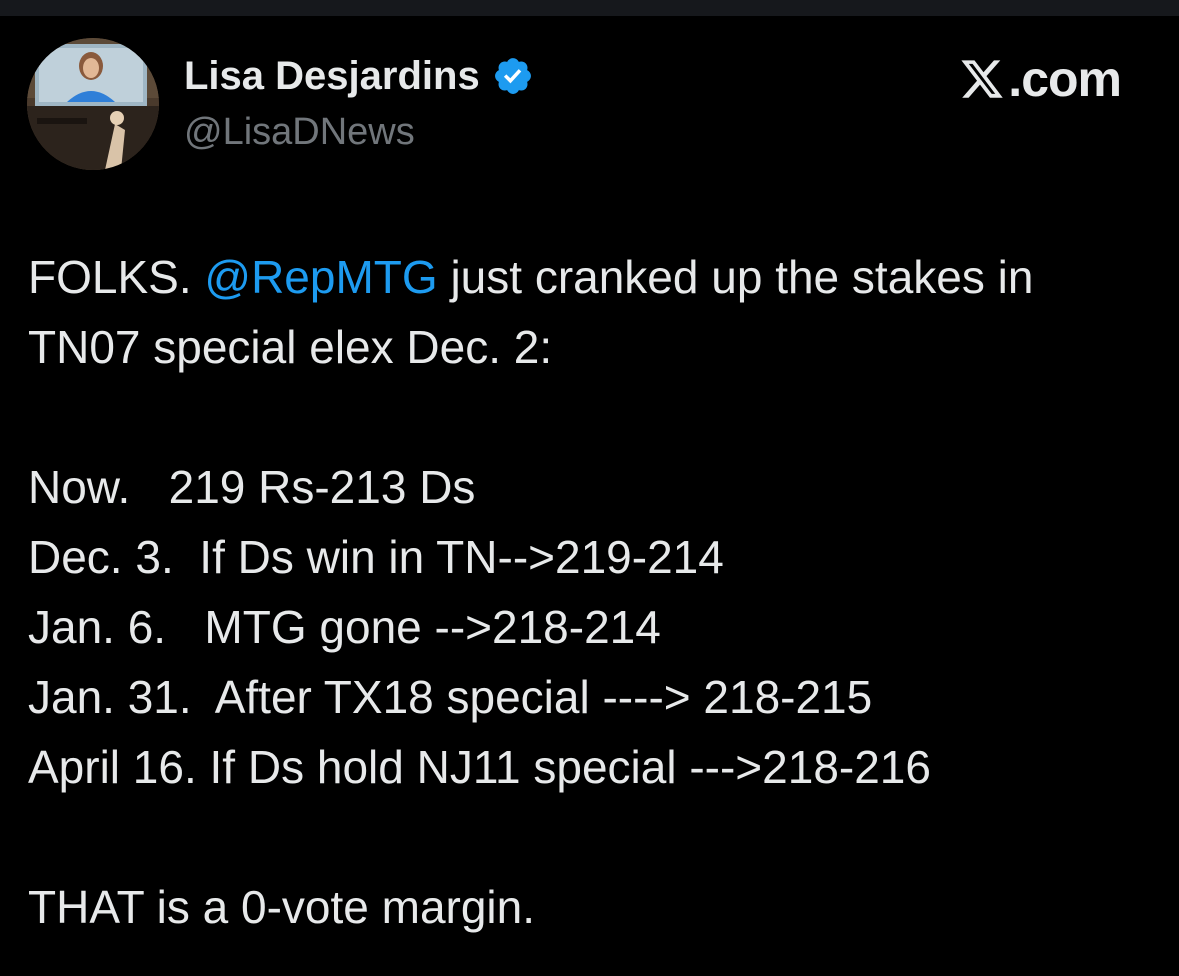  What do you see at coordinates (320, 277) in the screenshot?
I see `mention-link: @RepMTG` at bounding box center [320, 277].